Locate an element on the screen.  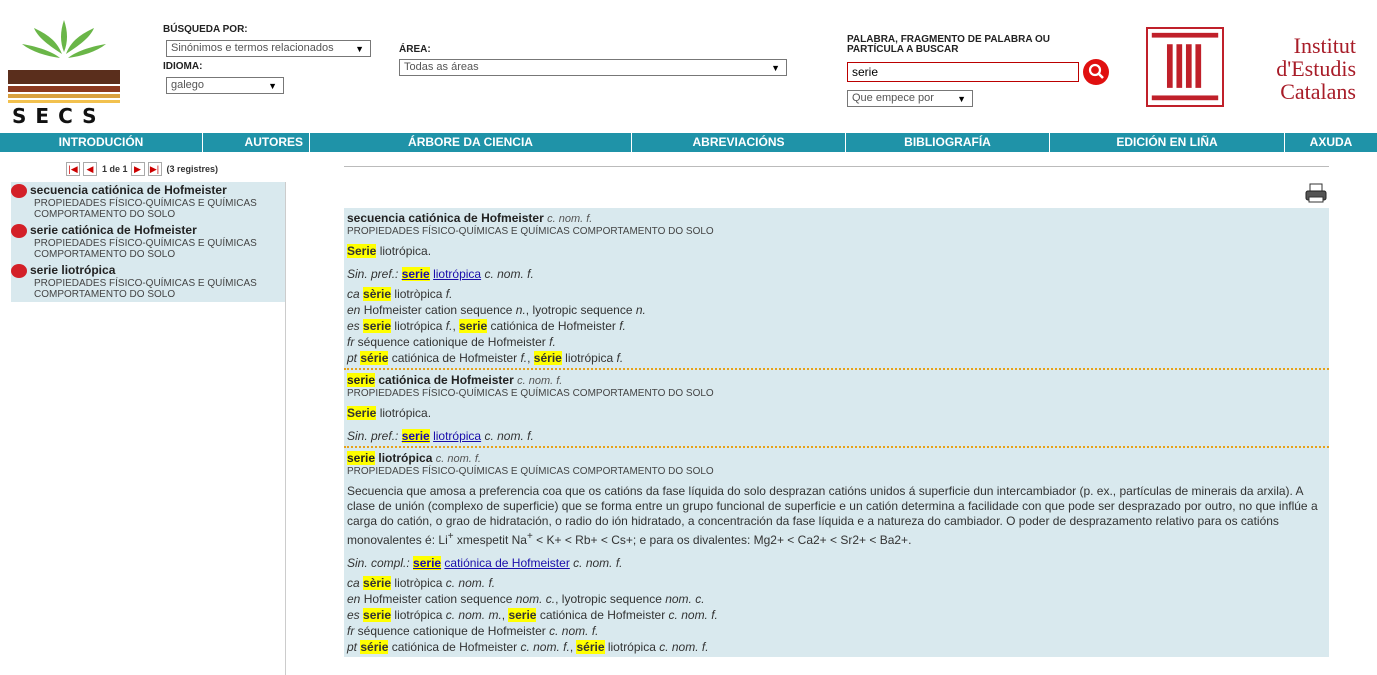
nav-online-edition: EDICIÓN EN LIÑA is located at coordinates (1167, 142).